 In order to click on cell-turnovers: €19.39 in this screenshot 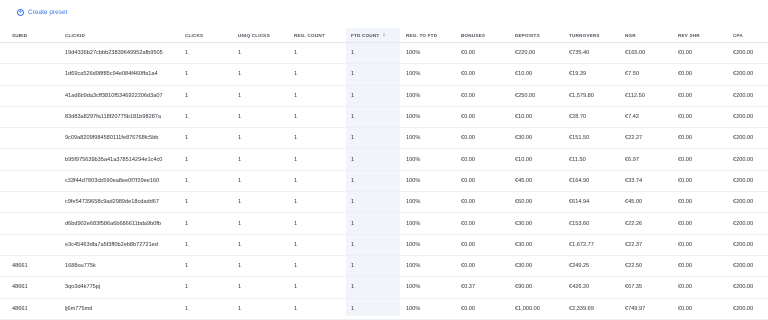, I will do `click(578, 74)`.